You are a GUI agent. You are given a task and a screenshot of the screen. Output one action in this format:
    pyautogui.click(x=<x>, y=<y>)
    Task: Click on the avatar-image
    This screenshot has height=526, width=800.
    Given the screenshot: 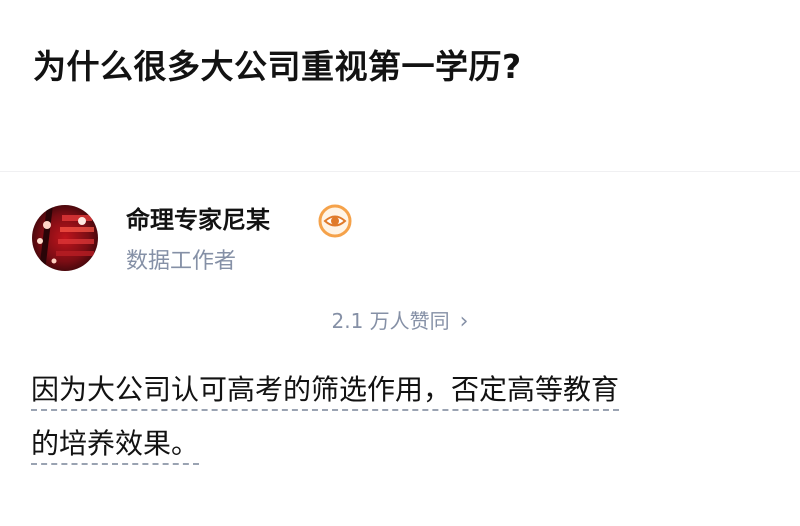 What is the action you would take?
    pyautogui.click(x=65, y=238)
    